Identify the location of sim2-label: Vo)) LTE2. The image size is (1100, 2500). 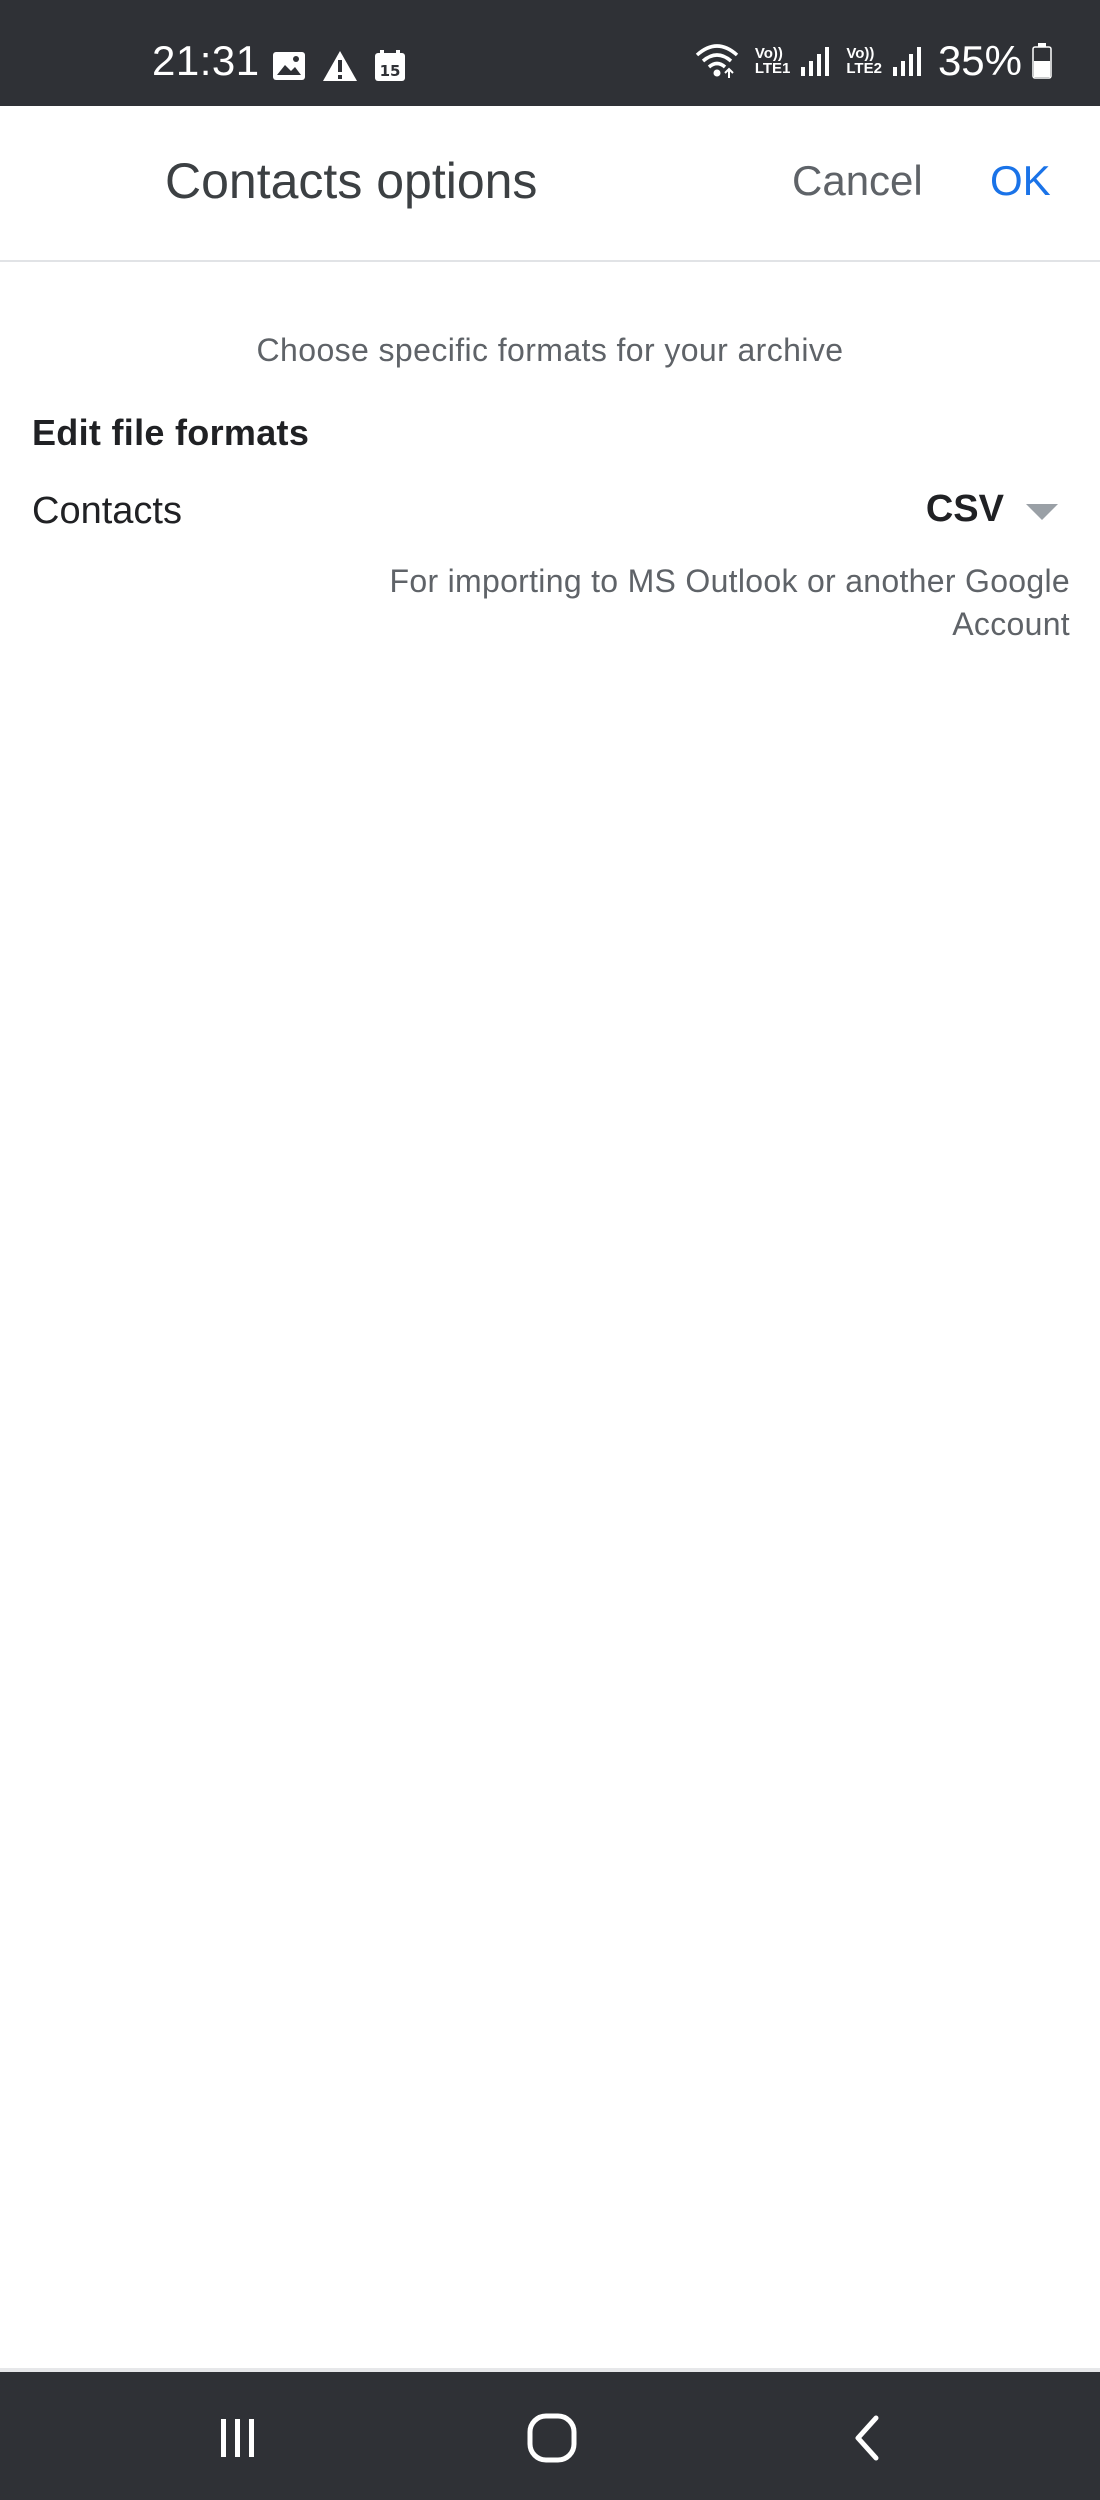
(864, 61).